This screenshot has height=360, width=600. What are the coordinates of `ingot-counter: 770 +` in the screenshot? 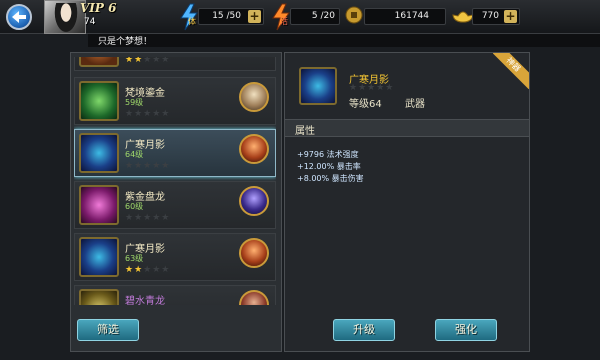 It's located at (496, 16).